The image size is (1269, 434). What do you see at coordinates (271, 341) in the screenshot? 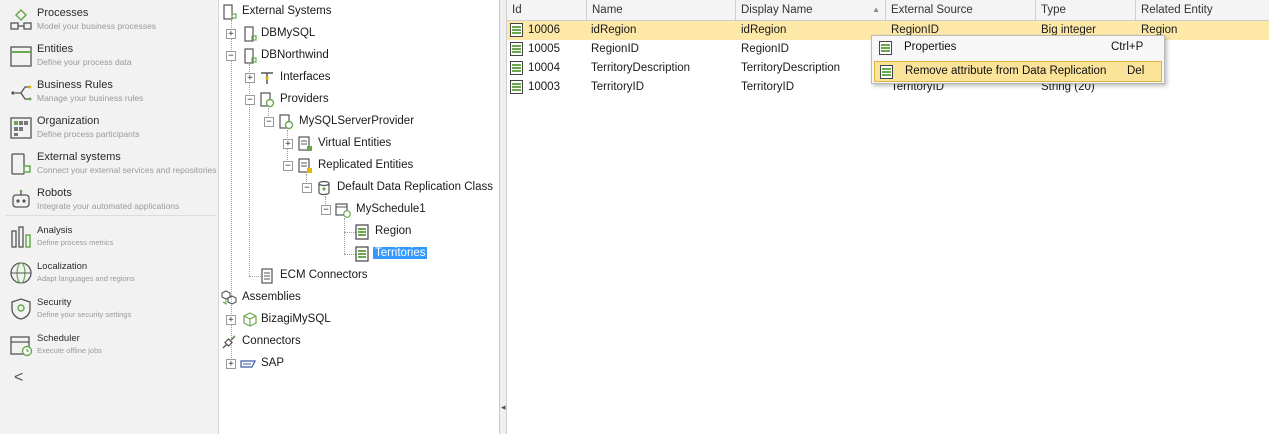
I see `tree-node-label: Connectors` at bounding box center [271, 341].